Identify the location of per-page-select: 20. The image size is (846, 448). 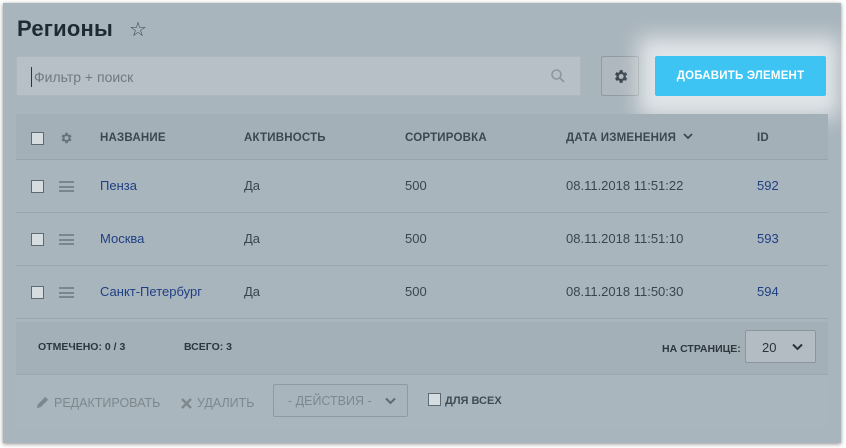
(780, 346).